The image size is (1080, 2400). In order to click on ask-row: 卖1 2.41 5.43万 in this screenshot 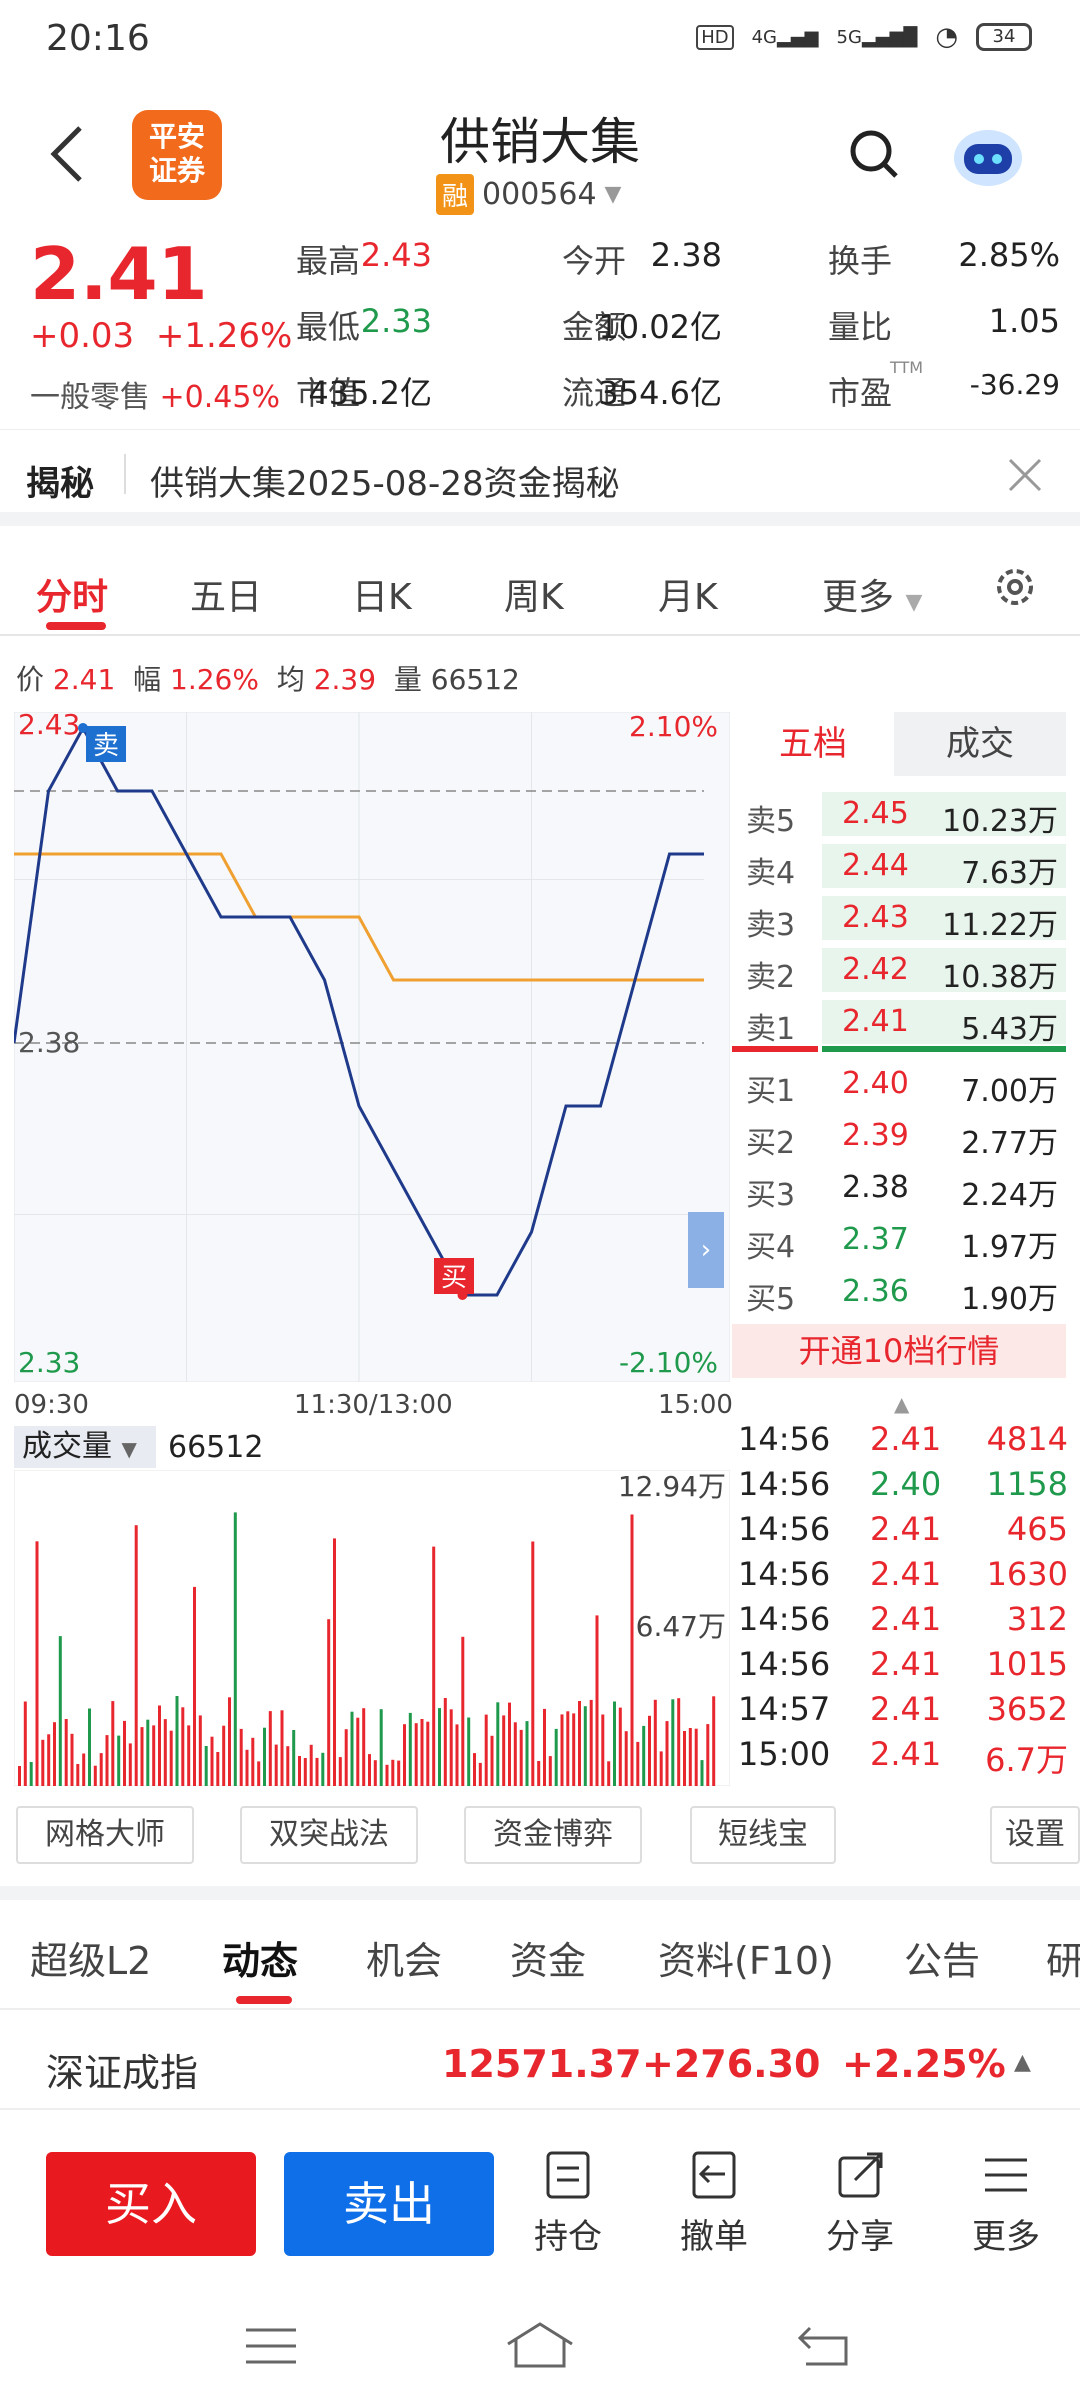, I will do `click(899, 1022)`.